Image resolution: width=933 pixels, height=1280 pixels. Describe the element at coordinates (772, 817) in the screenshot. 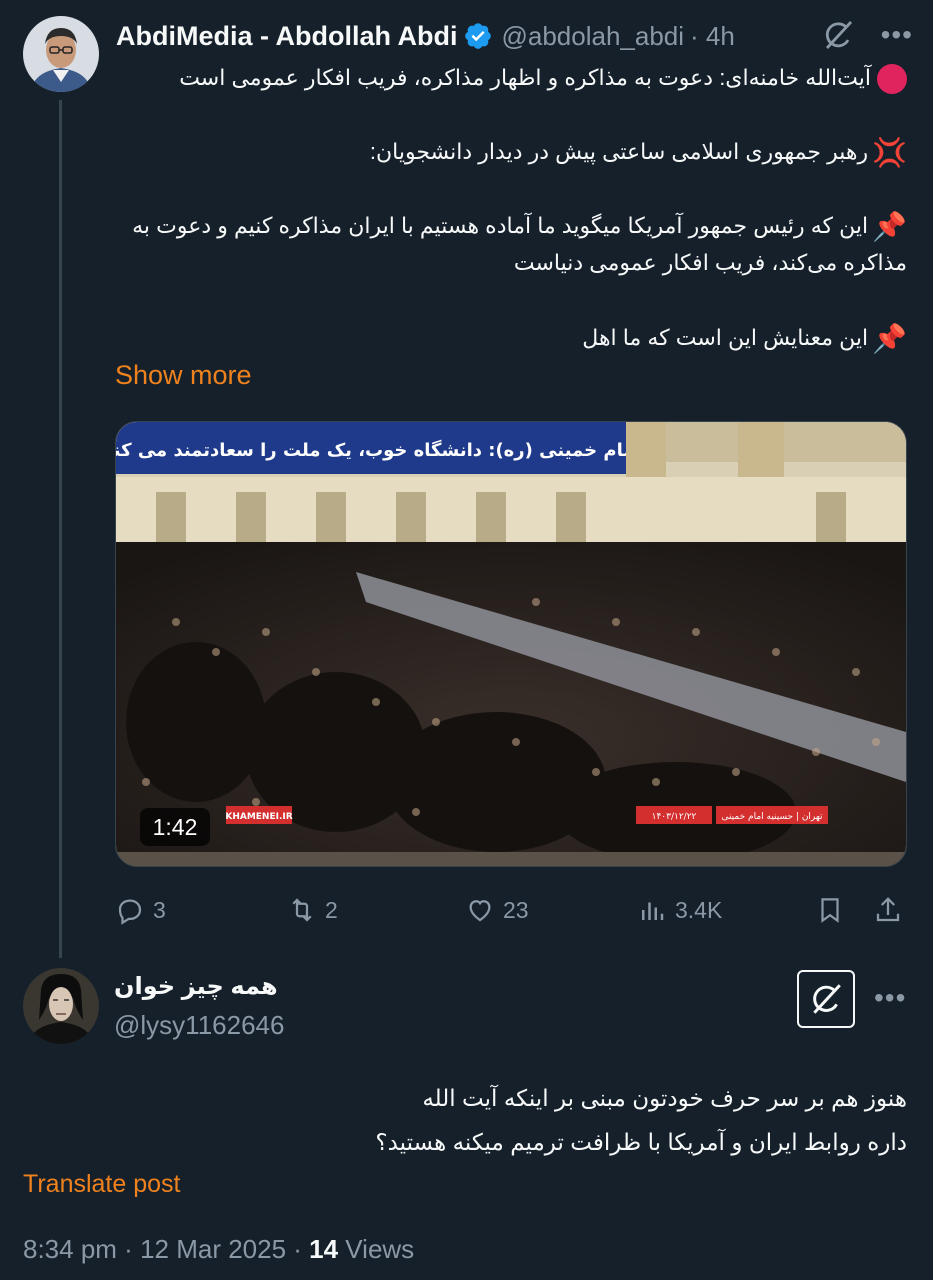

I see `location-caption: تهران | حسینیه امام خمینی` at that location.